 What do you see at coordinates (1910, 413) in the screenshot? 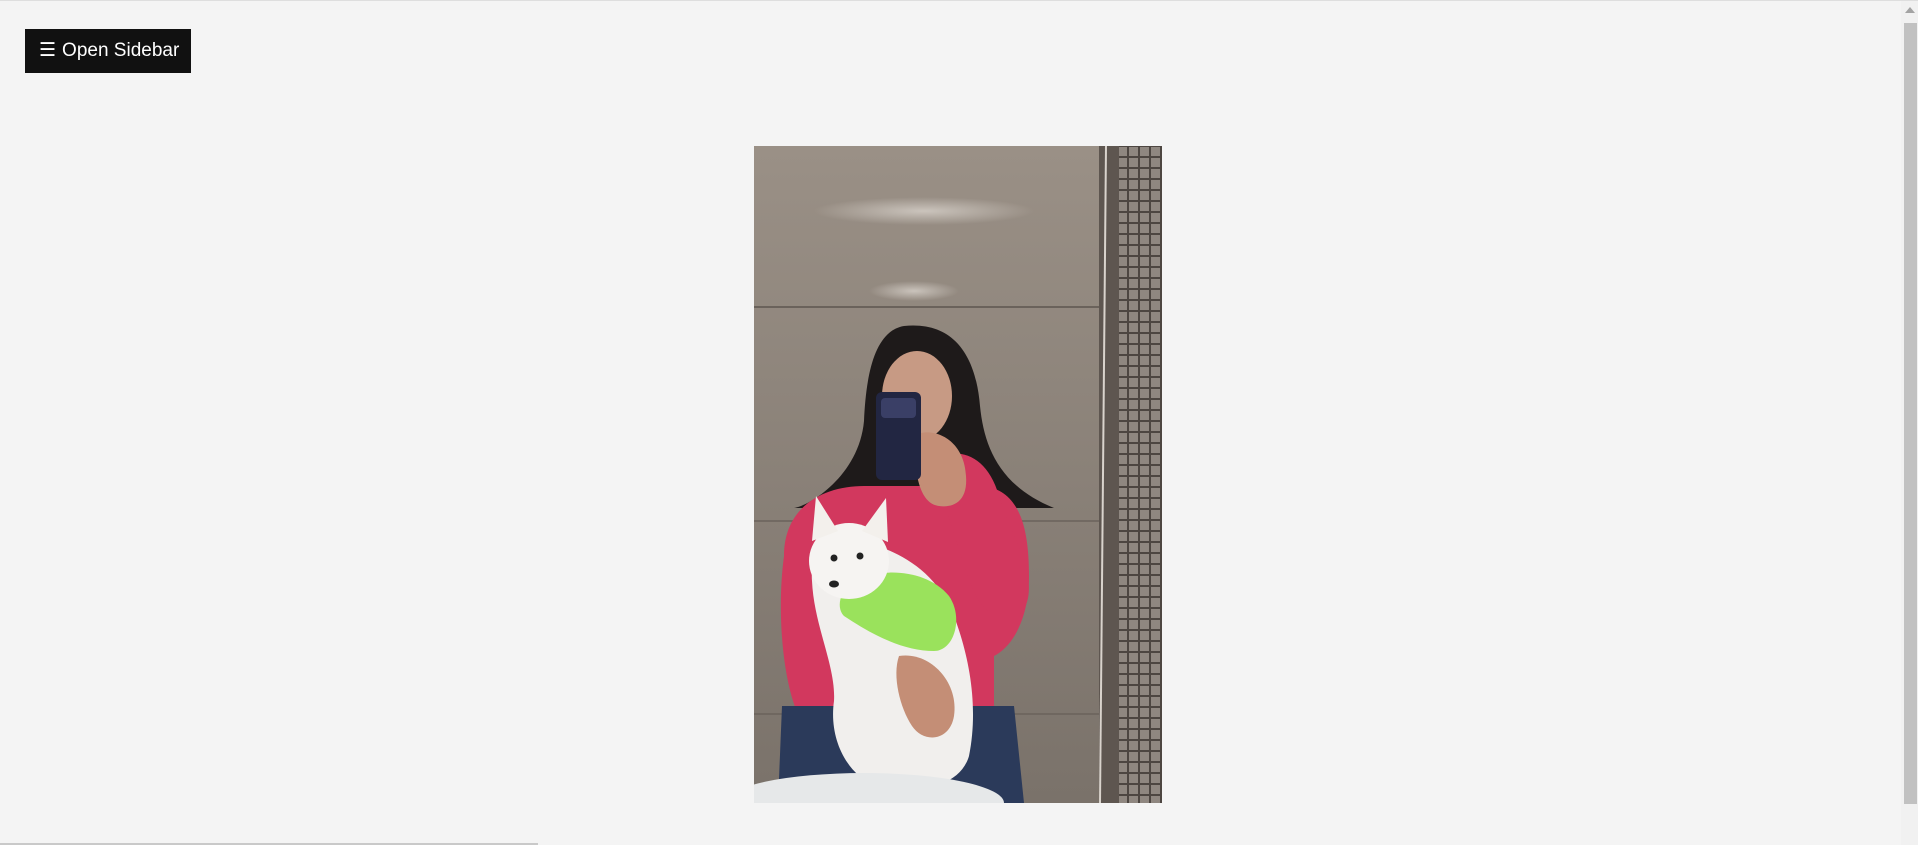
I see `scrollbar-thumb` at bounding box center [1910, 413].